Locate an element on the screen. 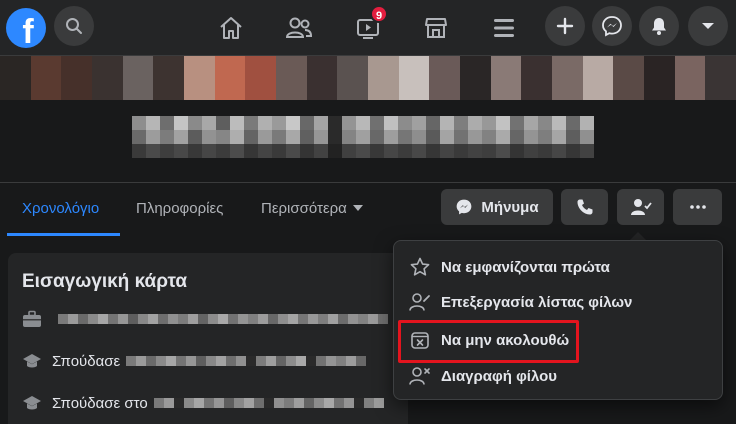 The height and width of the screenshot is (424, 736). more-options-button is located at coordinates (697, 207).